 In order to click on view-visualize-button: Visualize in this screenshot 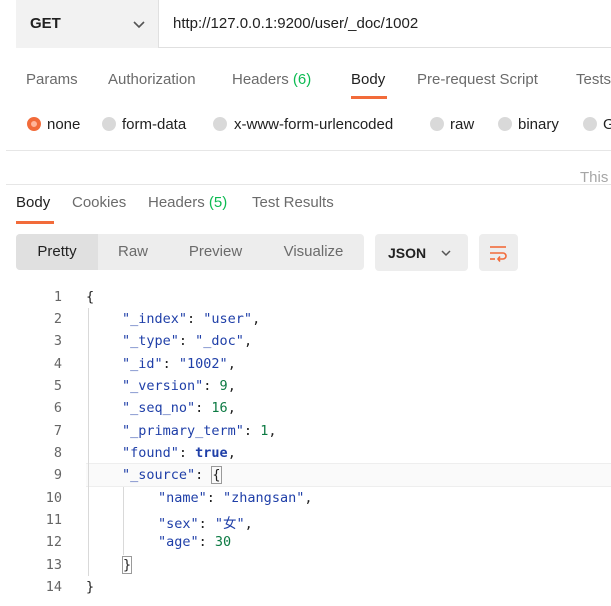, I will do `click(313, 252)`.